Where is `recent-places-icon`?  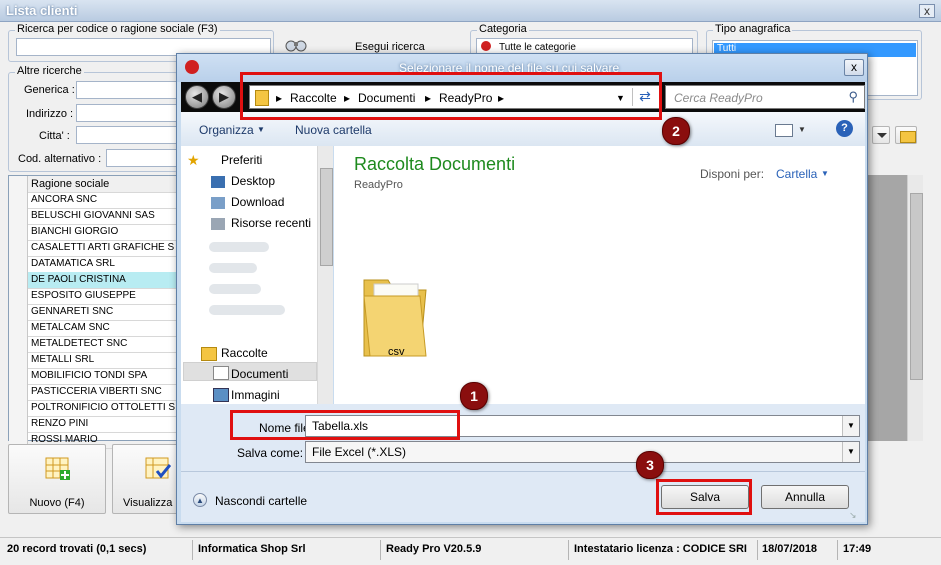
recent-places-icon is located at coordinates (218, 224).